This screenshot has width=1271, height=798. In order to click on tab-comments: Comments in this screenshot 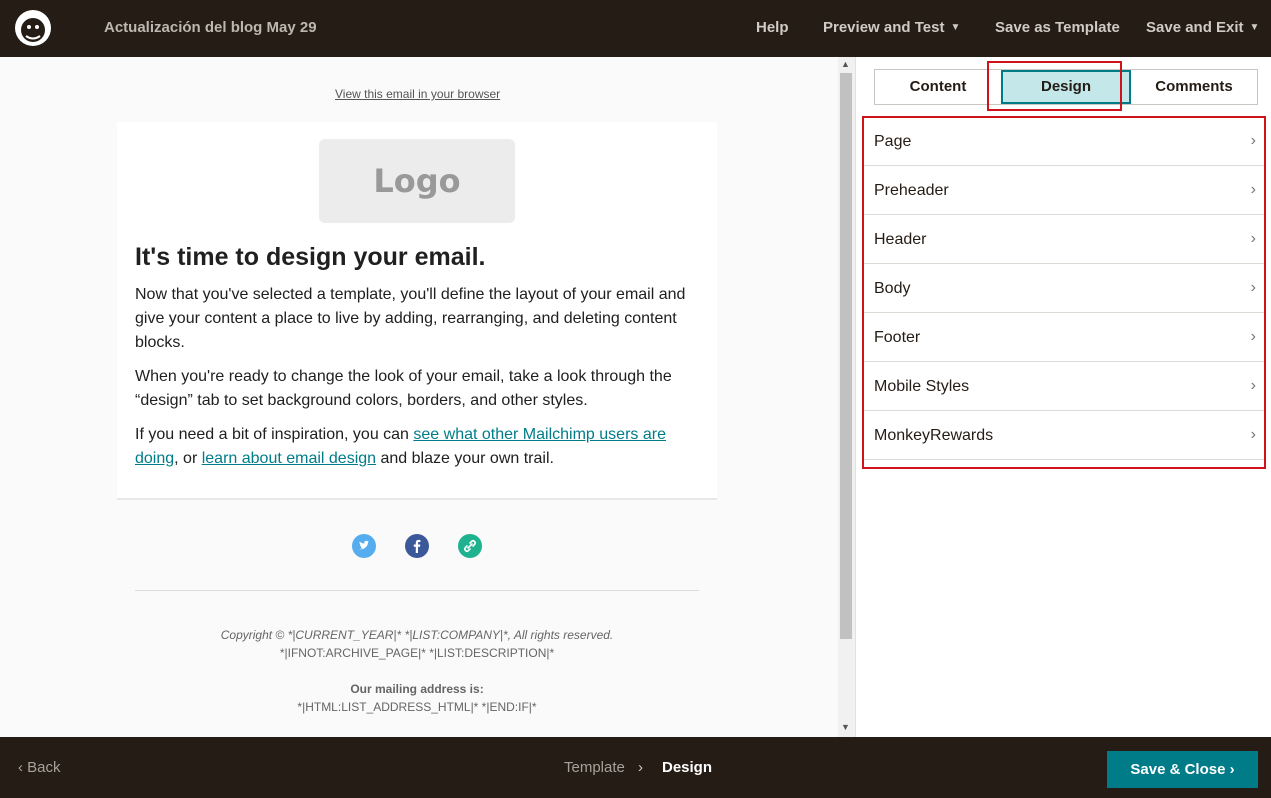, I will do `click(1194, 87)`.